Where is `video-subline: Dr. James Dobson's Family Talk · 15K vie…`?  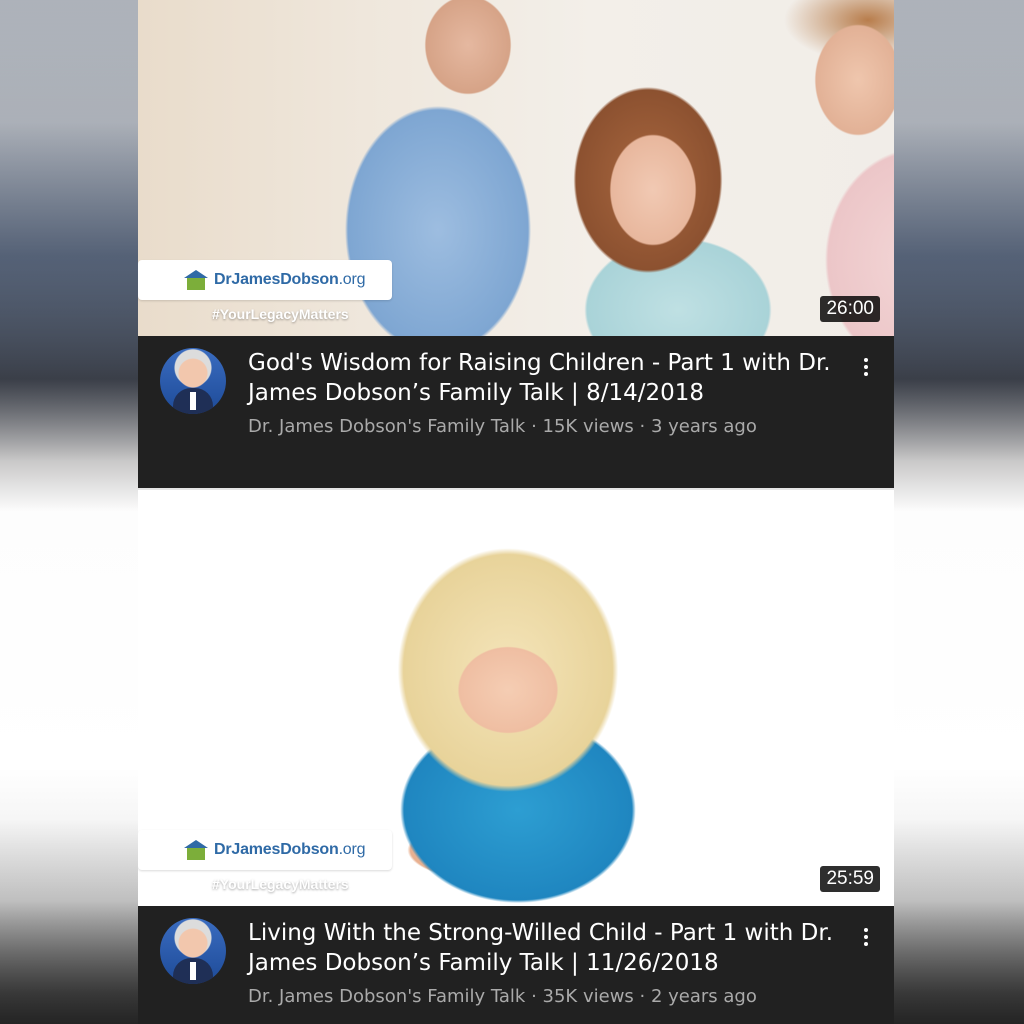
video-subline: Dr. James Dobson's Family Talk · 15K vie… is located at coordinates (502, 426).